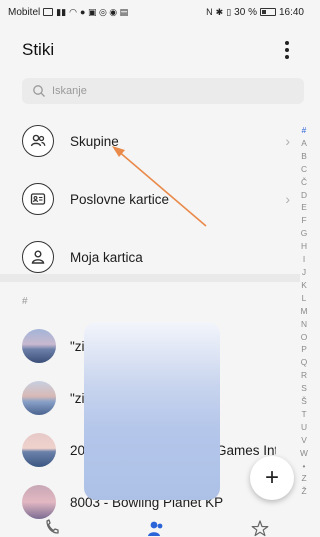  What do you see at coordinates (267, 12) in the screenshot?
I see `battery-icon` at bounding box center [267, 12].